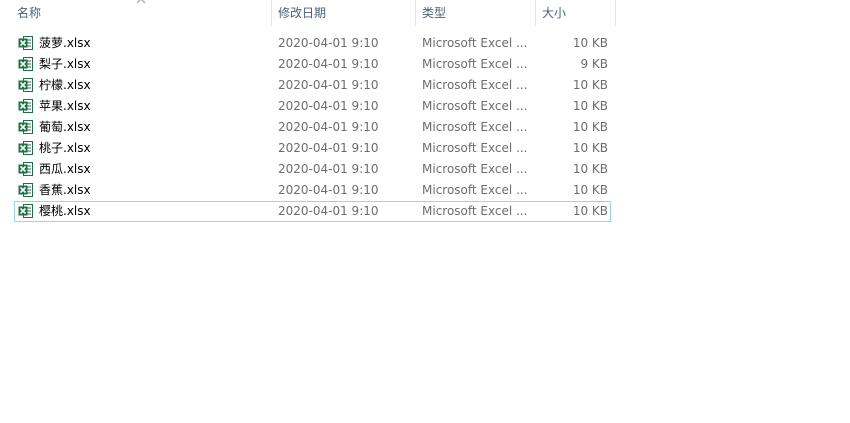 The width and height of the screenshot is (850, 423). Describe the element at coordinates (65, 211) in the screenshot. I see `file-name: 樱桃.xlsx` at that location.